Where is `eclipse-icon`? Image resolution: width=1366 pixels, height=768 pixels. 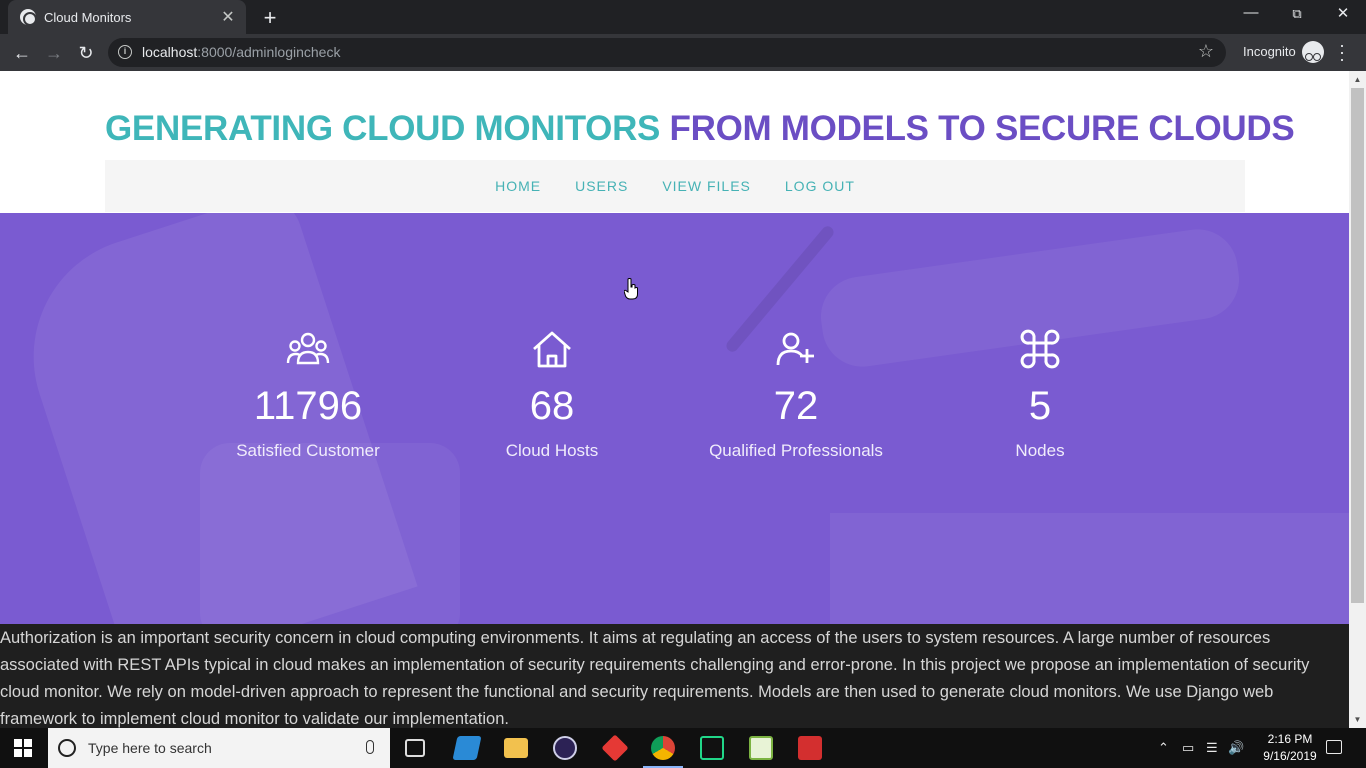 eclipse-icon is located at coordinates (565, 748).